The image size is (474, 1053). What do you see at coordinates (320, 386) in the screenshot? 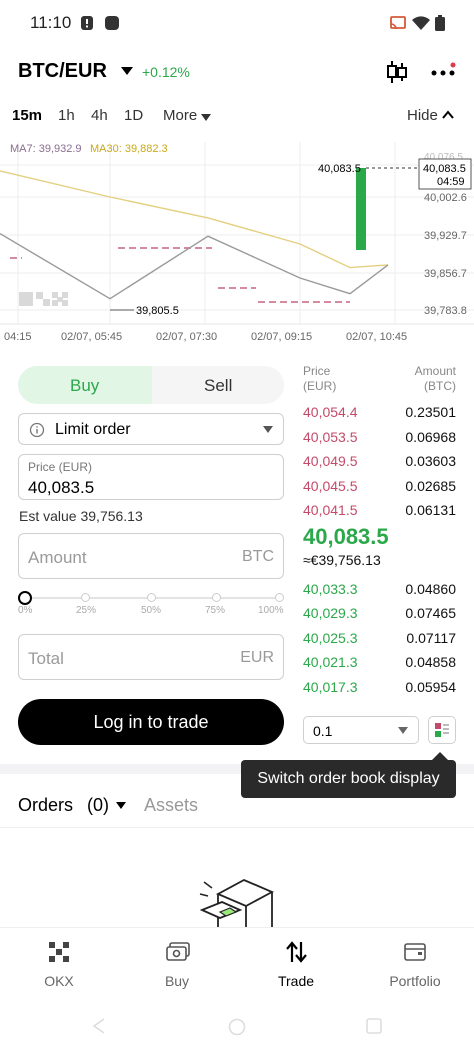
I see `ob-price-header-unit: (EUR)` at bounding box center [320, 386].